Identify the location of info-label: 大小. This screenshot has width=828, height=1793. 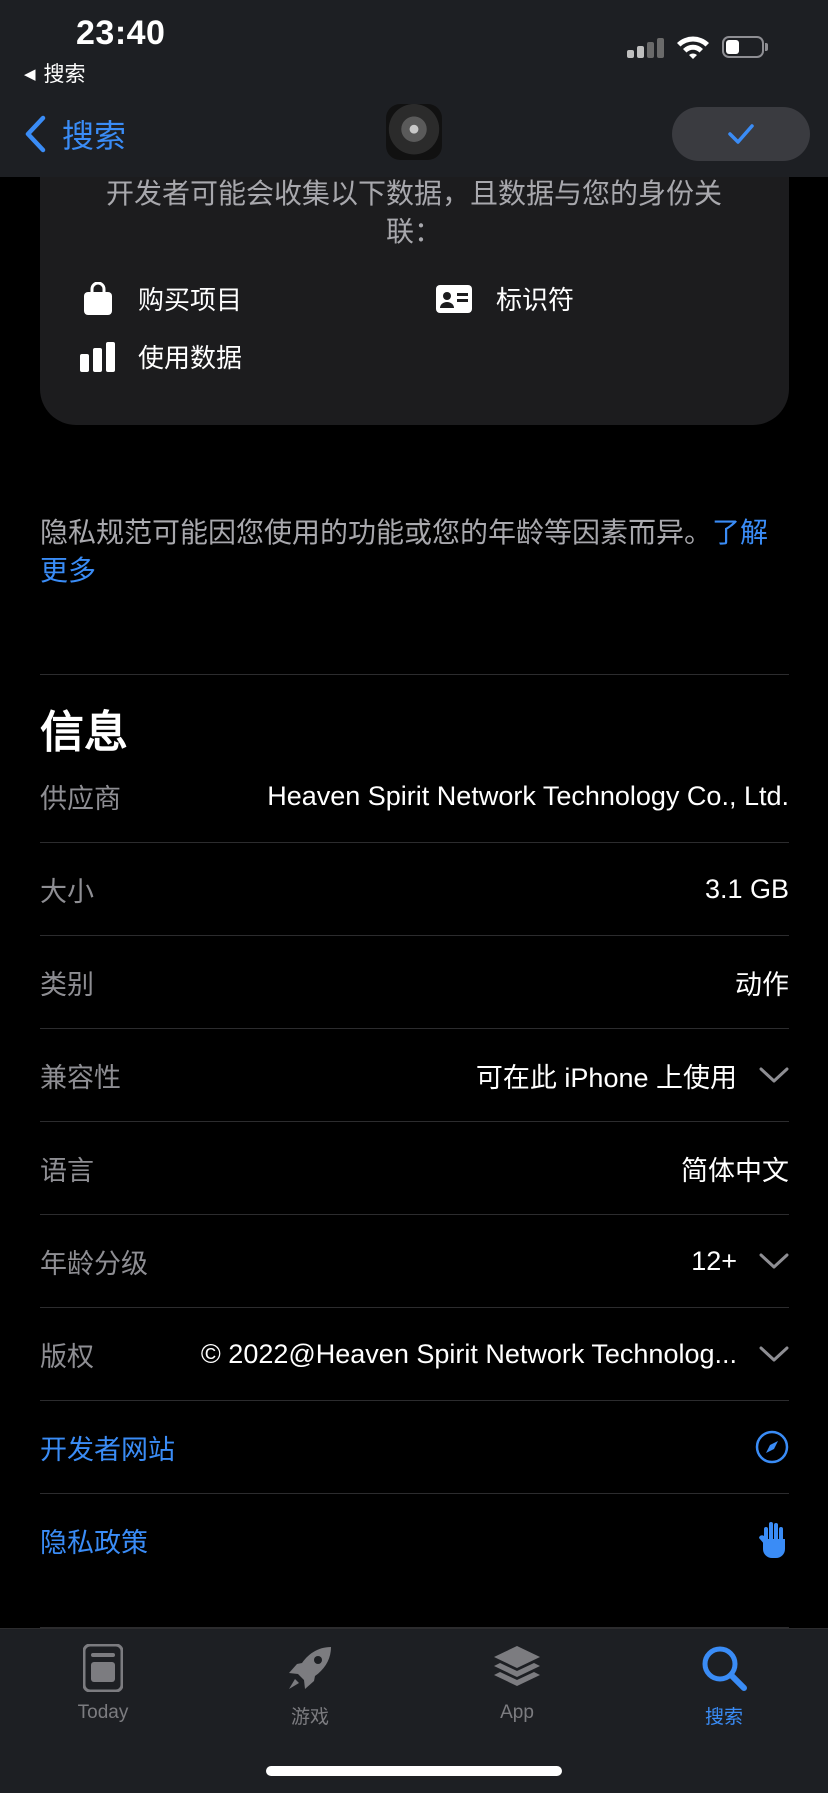
(67, 891).